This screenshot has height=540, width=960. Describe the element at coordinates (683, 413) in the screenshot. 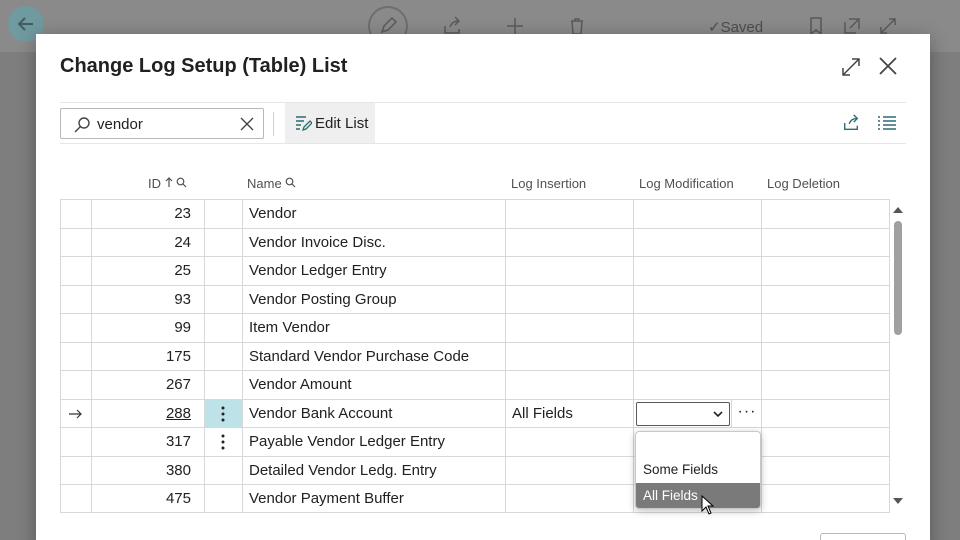

I see `log-modification-select` at that location.